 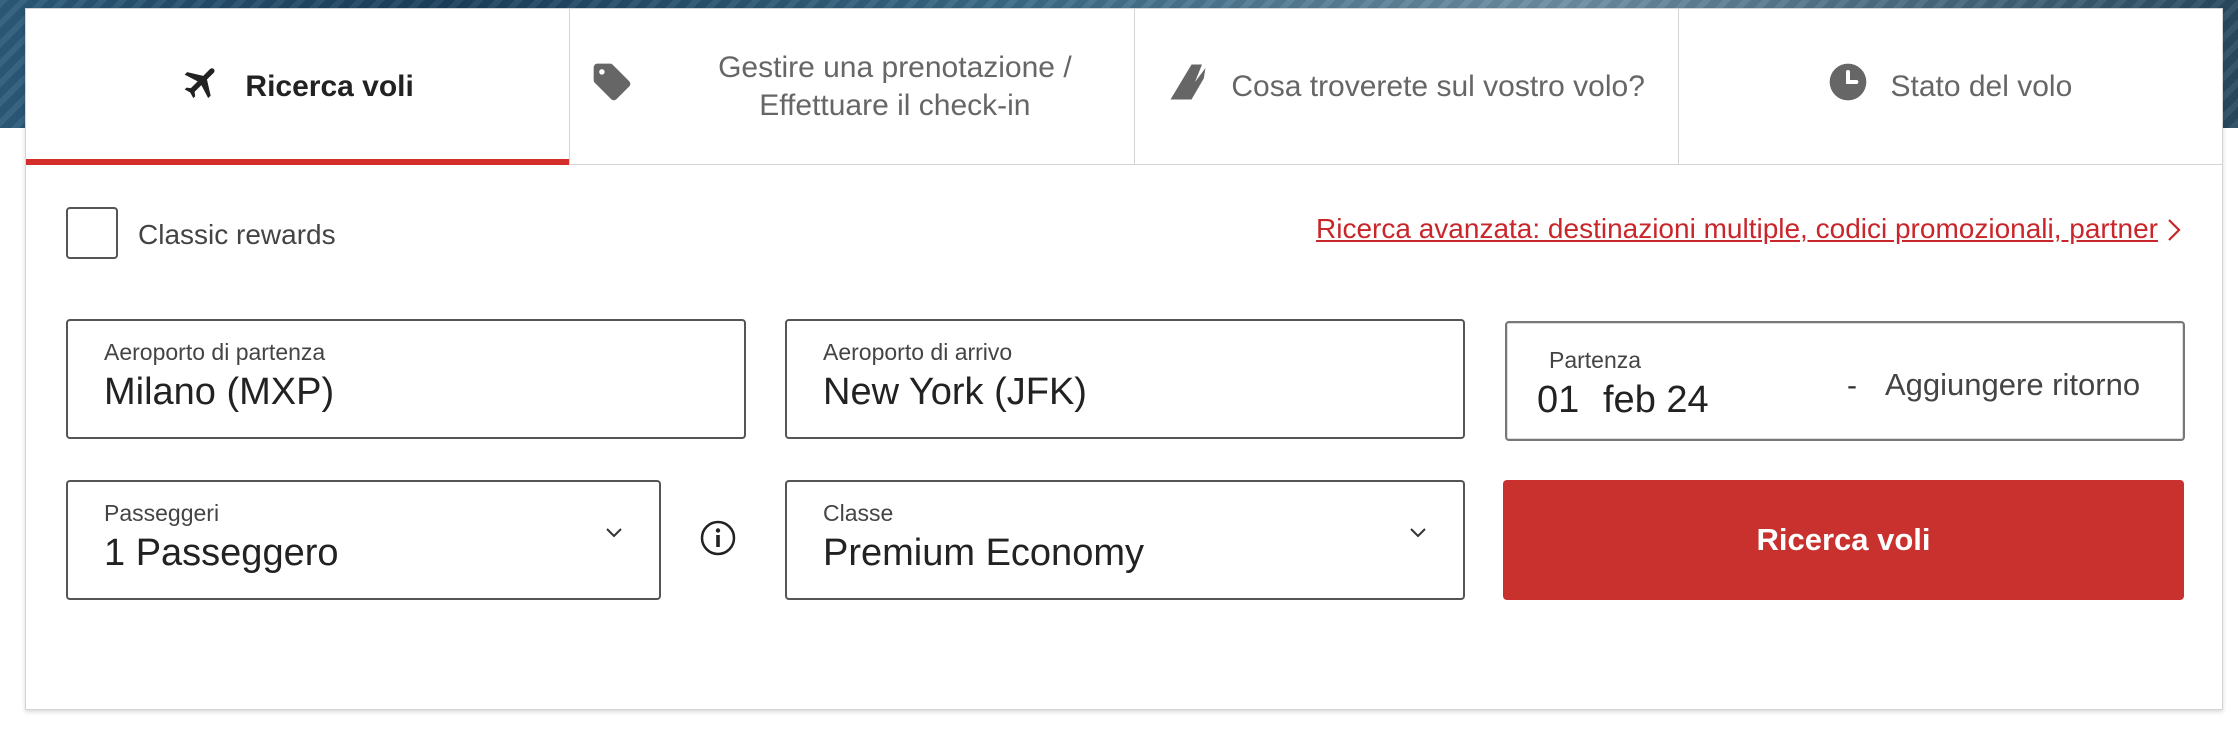 I want to click on tab-label: Cosa troverete sul vostro volo?, so click(x=1438, y=86).